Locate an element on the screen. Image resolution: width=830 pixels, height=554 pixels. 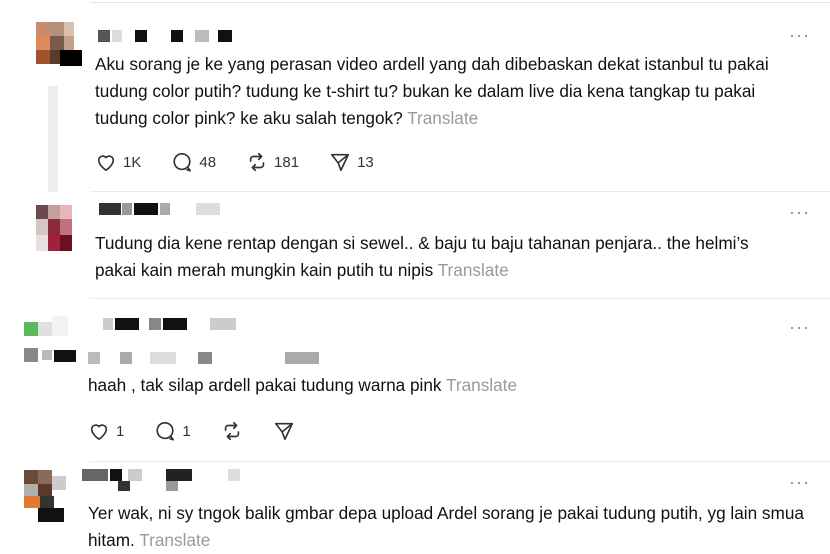
action-bar: 1K 48 181 13 is located at coordinates (249, 162).